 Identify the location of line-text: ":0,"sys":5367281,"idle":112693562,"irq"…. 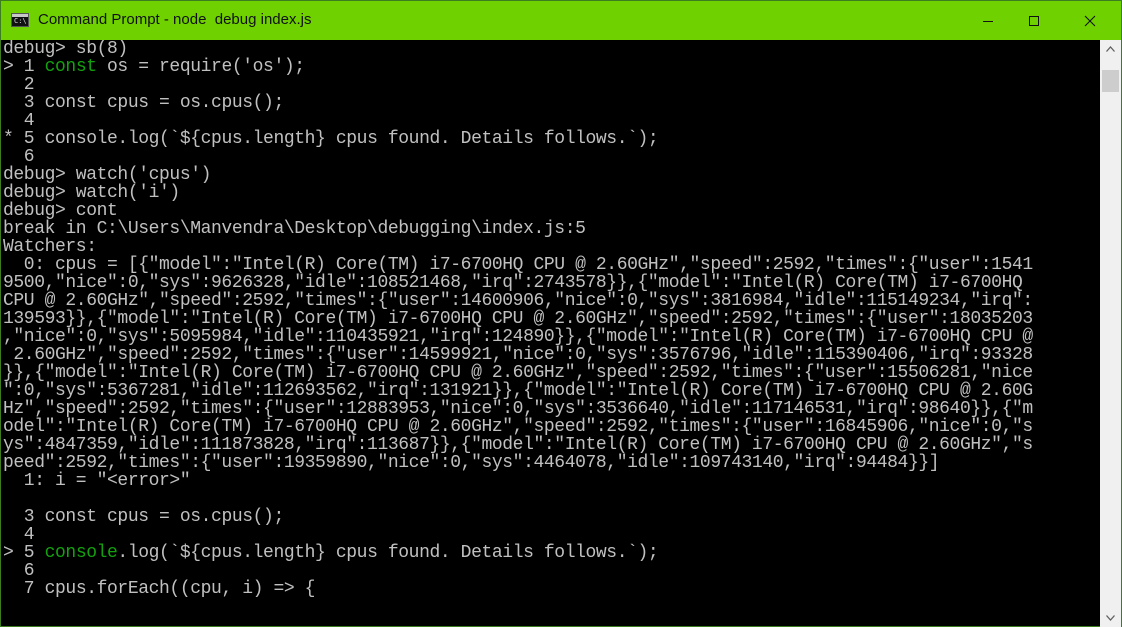
(518, 391).